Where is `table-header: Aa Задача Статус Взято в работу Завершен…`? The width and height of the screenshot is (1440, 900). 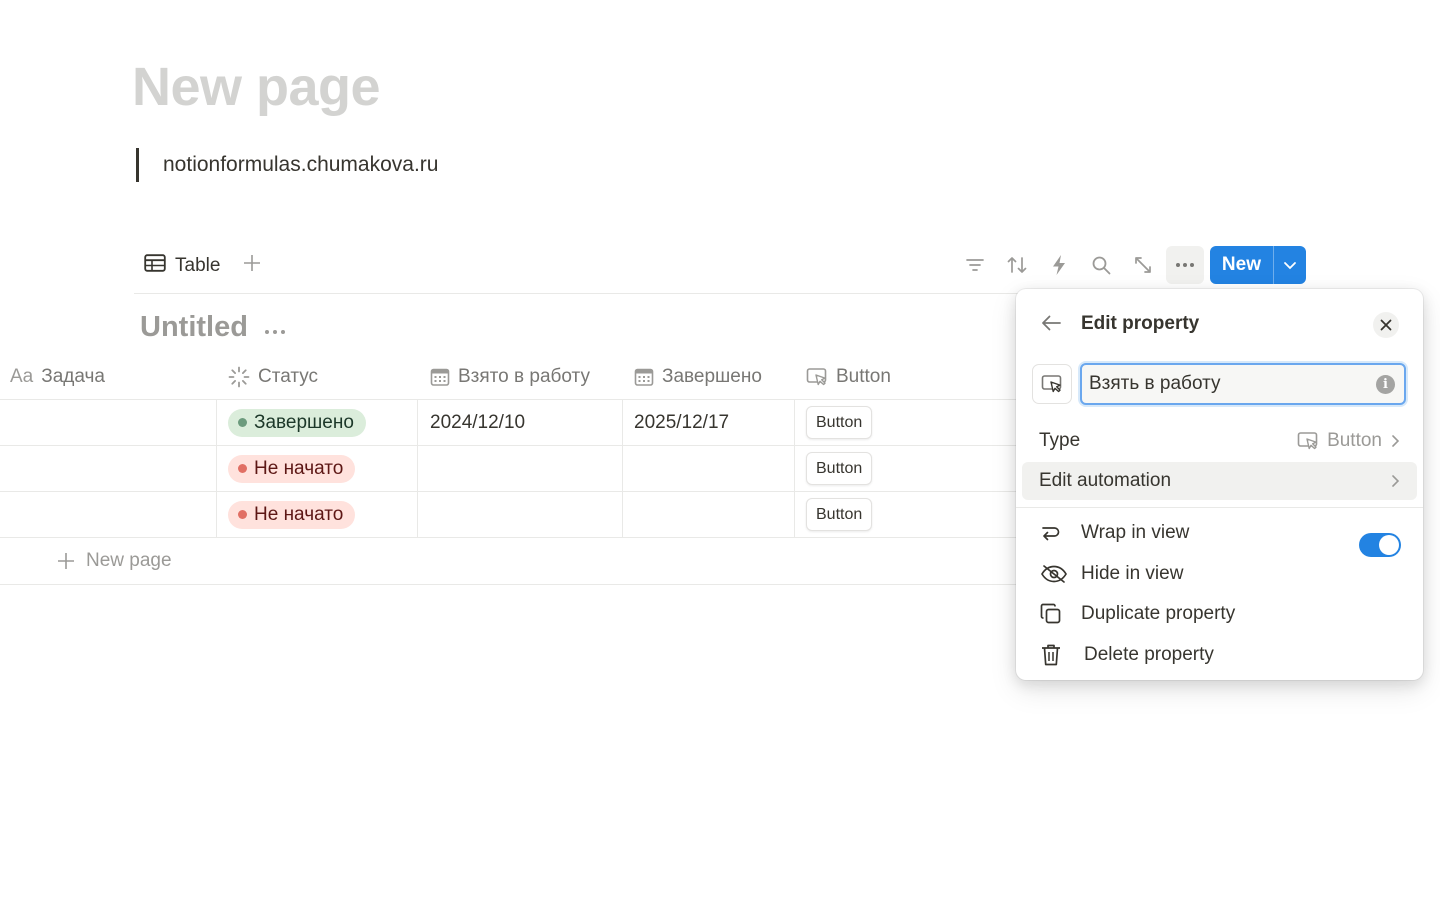 table-header: Aa Задача Статус Взято в работу Завершен… is located at coordinates (510, 377).